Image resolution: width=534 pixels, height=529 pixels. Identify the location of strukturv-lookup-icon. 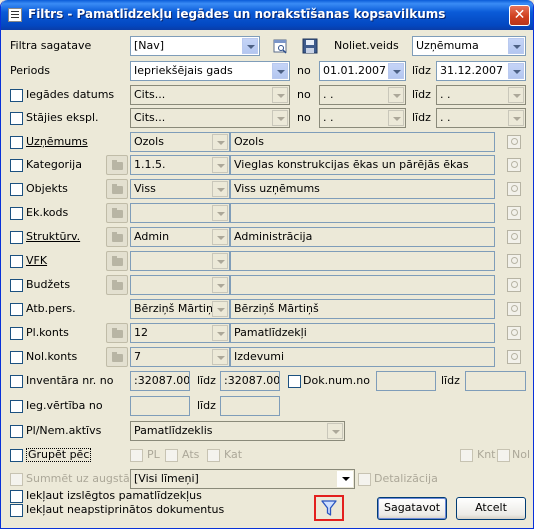
(514, 237).